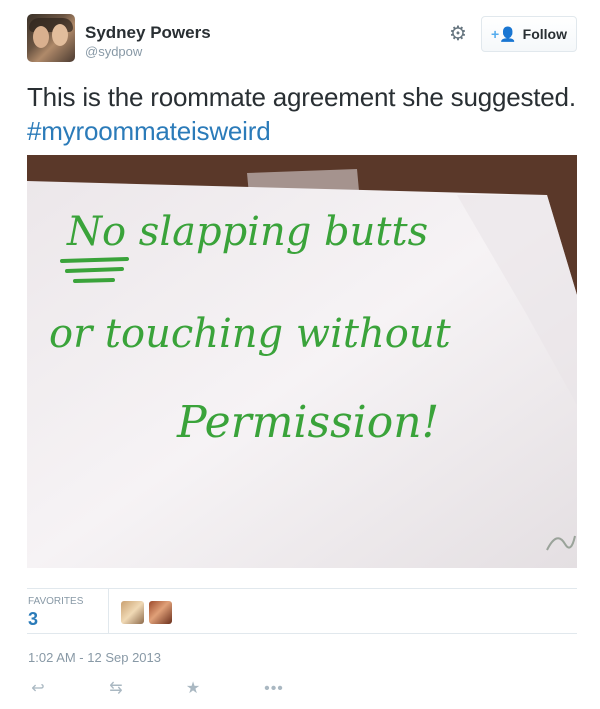  Describe the element at coordinates (60, 35) in the screenshot. I see `avatar-face-right` at that location.